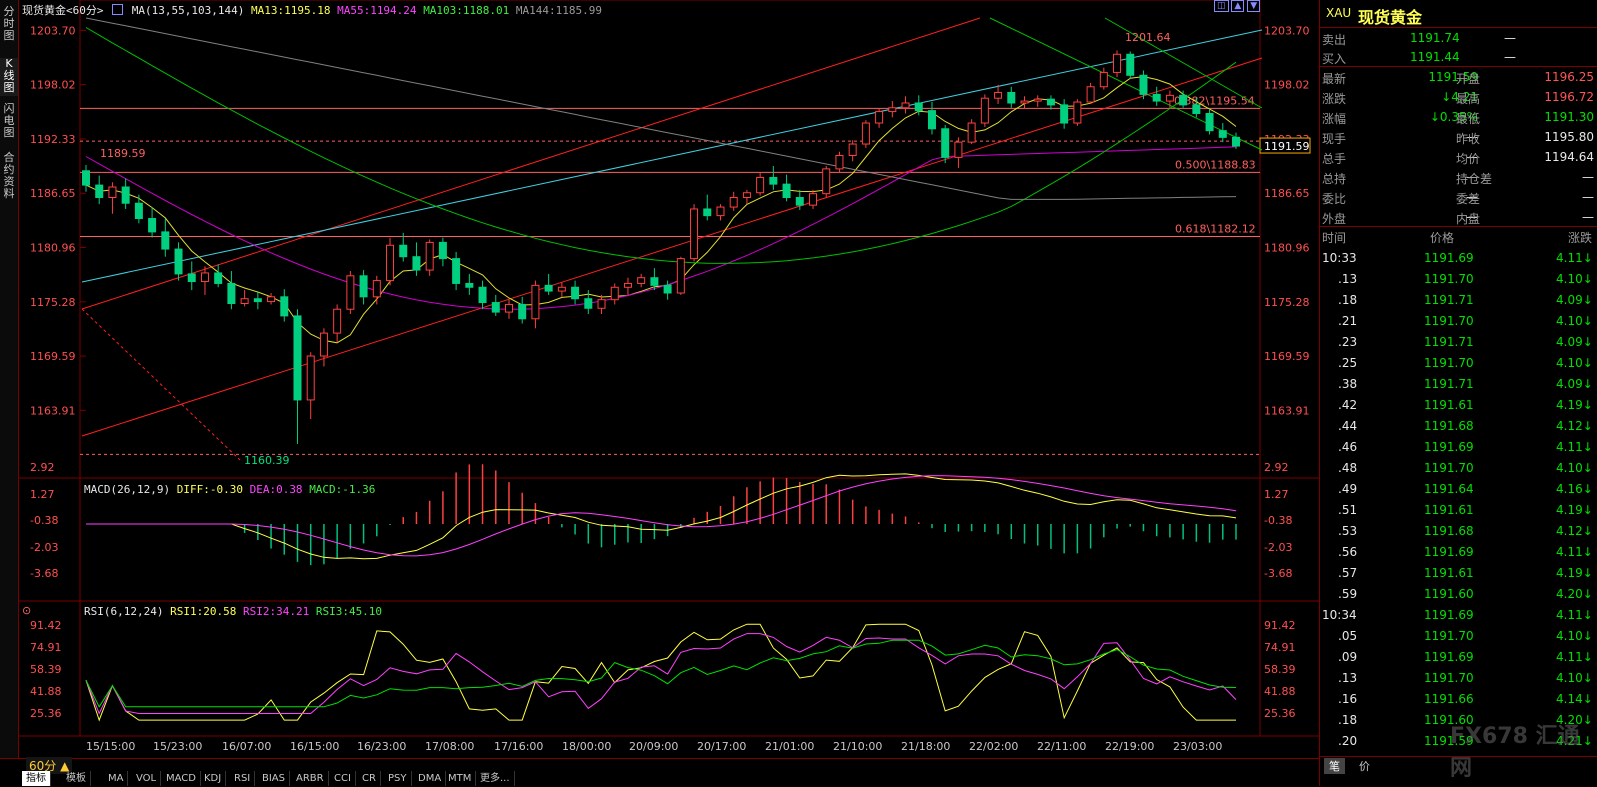 The image size is (1597, 787). Describe the element at coordinates (1574, 699) in the screenshot. I see `tick-change: 4.14↓` at that location.